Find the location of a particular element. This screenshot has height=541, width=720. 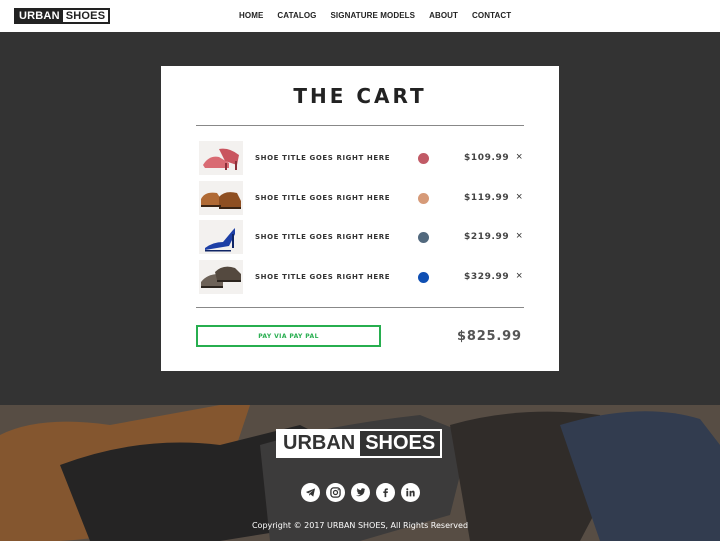

pay-via-paypal-button: PAY VIA PAY PAL is located at coordinates (288, 336).